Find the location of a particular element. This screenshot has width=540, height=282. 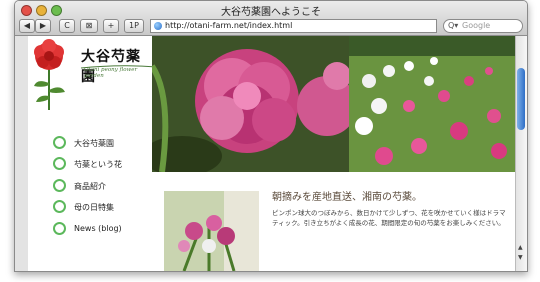

back-button: ◀ is located at coordinates (27, 26).